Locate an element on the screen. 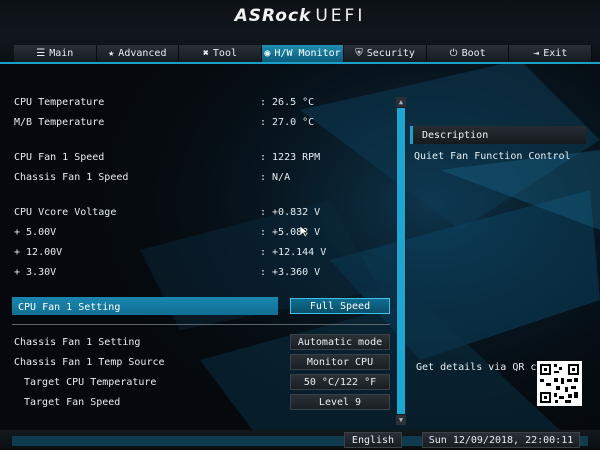  tab-label: Advanced is located at coordinates (142, 53).